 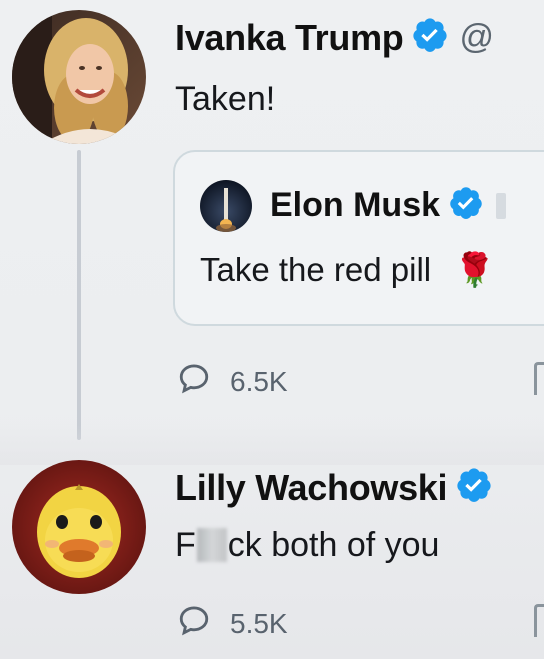 I want to click on avatar-ivanka, so click(x=79, y=77).